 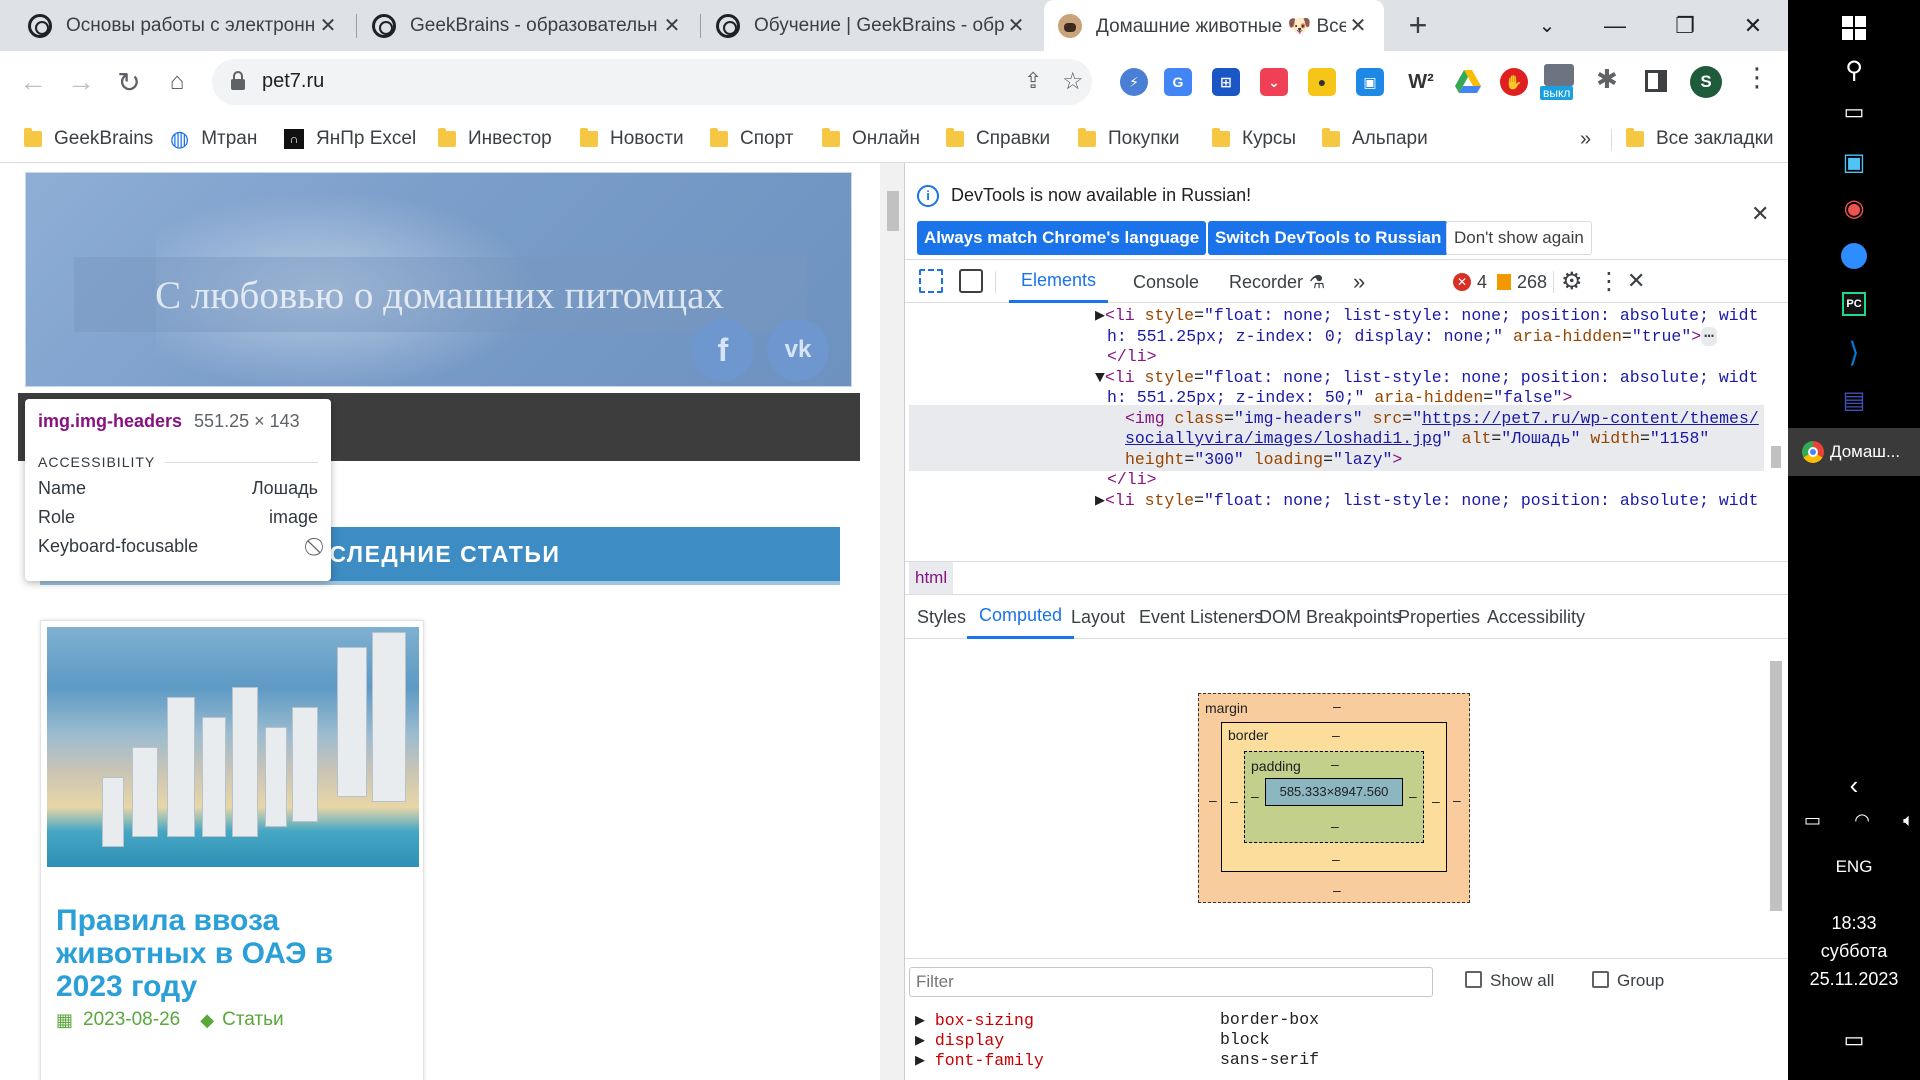 What do you see at coordinates (1854, 208) in the screenshot?
I see `paint-app-icon: ◉` at bounding box center [1854, 208].